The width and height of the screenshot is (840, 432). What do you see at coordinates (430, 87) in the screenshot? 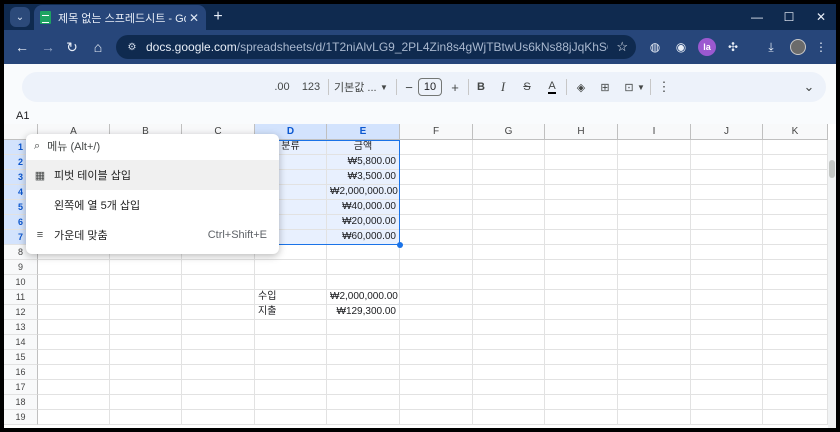
I see `font-size-input: 10` at bounding box center [430, 87].